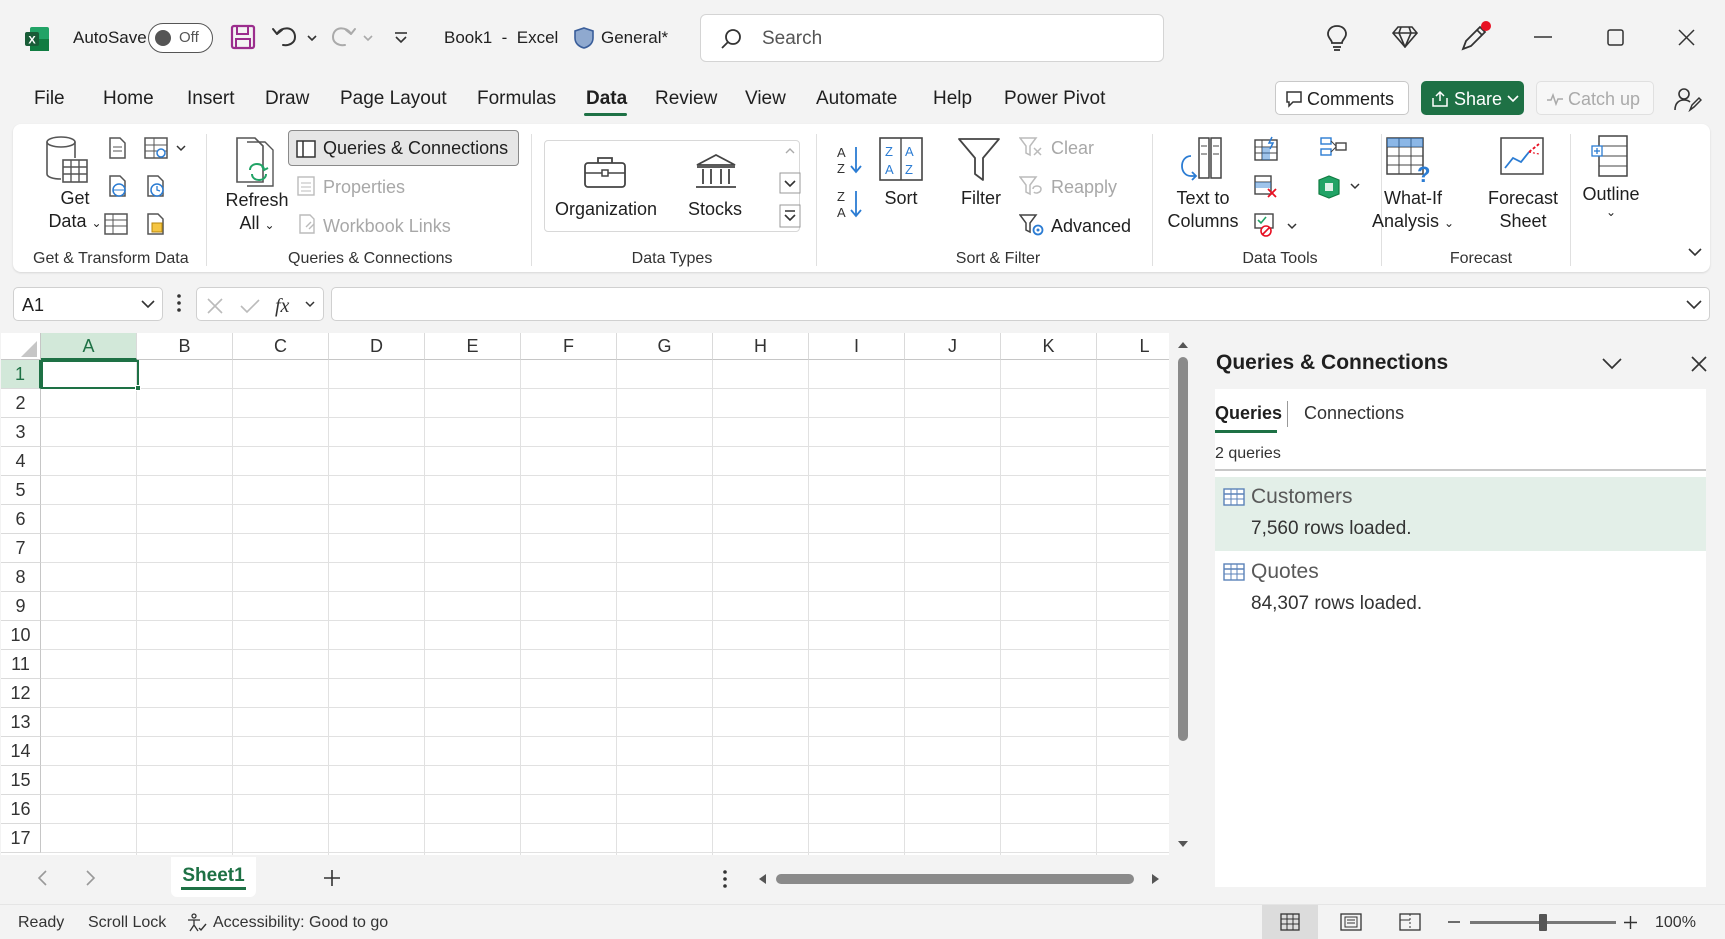 The width and height of the screenshot is (1725, 939). Describe the element at coordinates (295, 37) in the screenshot. I see `undo-icon` at that location.